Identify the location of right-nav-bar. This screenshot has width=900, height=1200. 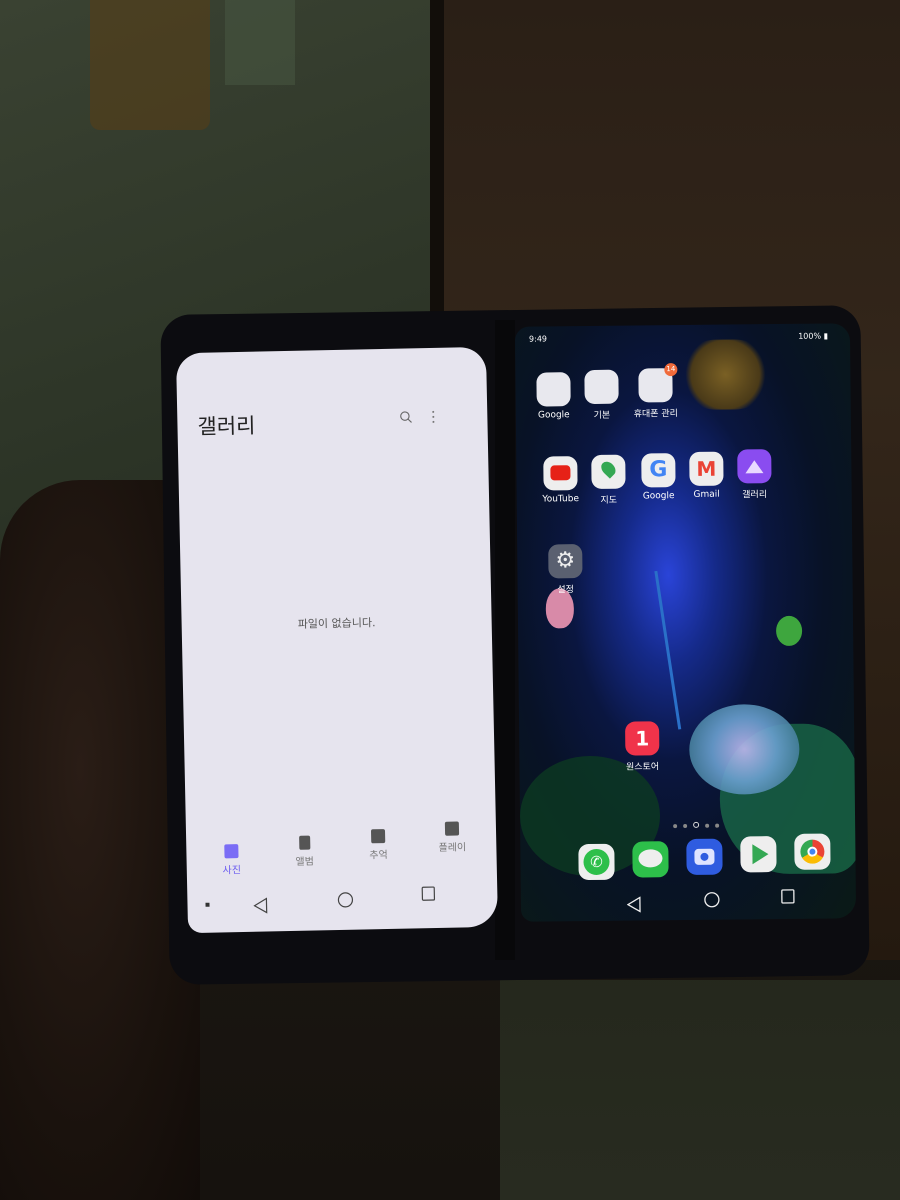
(688, 903).